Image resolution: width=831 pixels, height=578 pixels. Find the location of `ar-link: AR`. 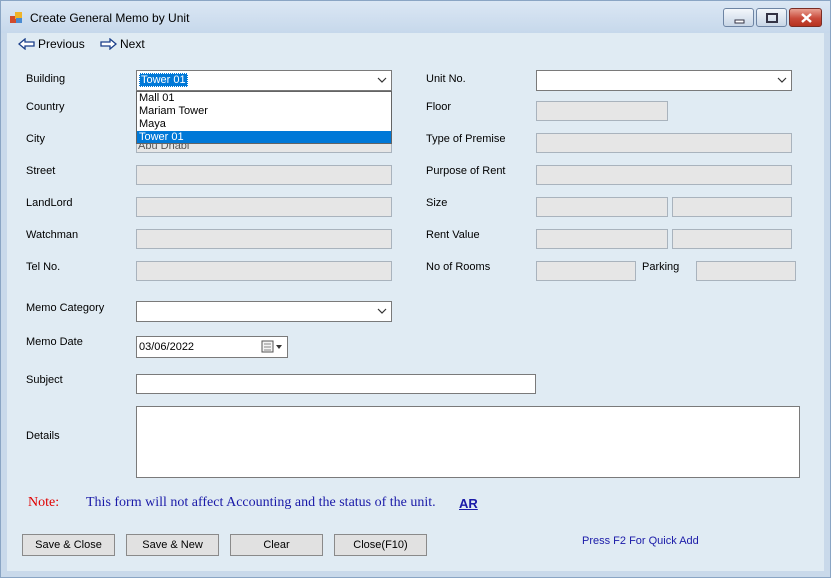

ar-link: AR is located at coordinates (468, 503).